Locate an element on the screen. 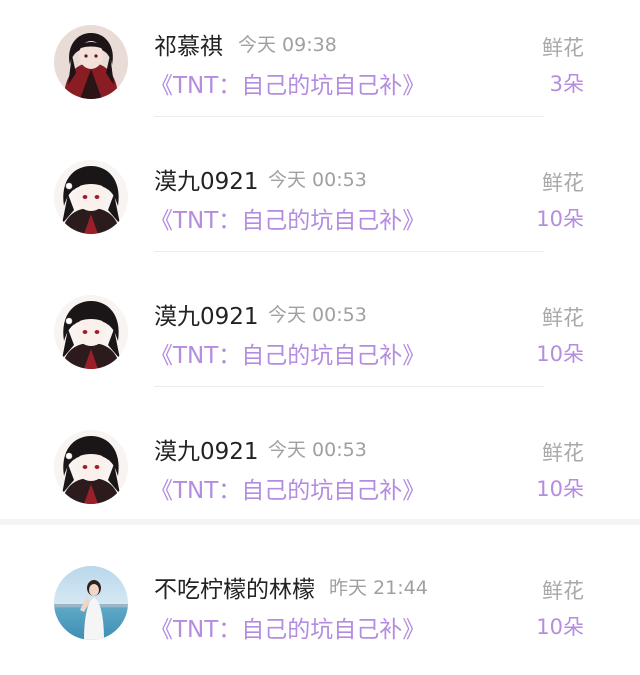 Image resolution: width=640 pixels, height=675 pixels. timestamp: 昨天 21:44 is located at coordinates (378, 588).